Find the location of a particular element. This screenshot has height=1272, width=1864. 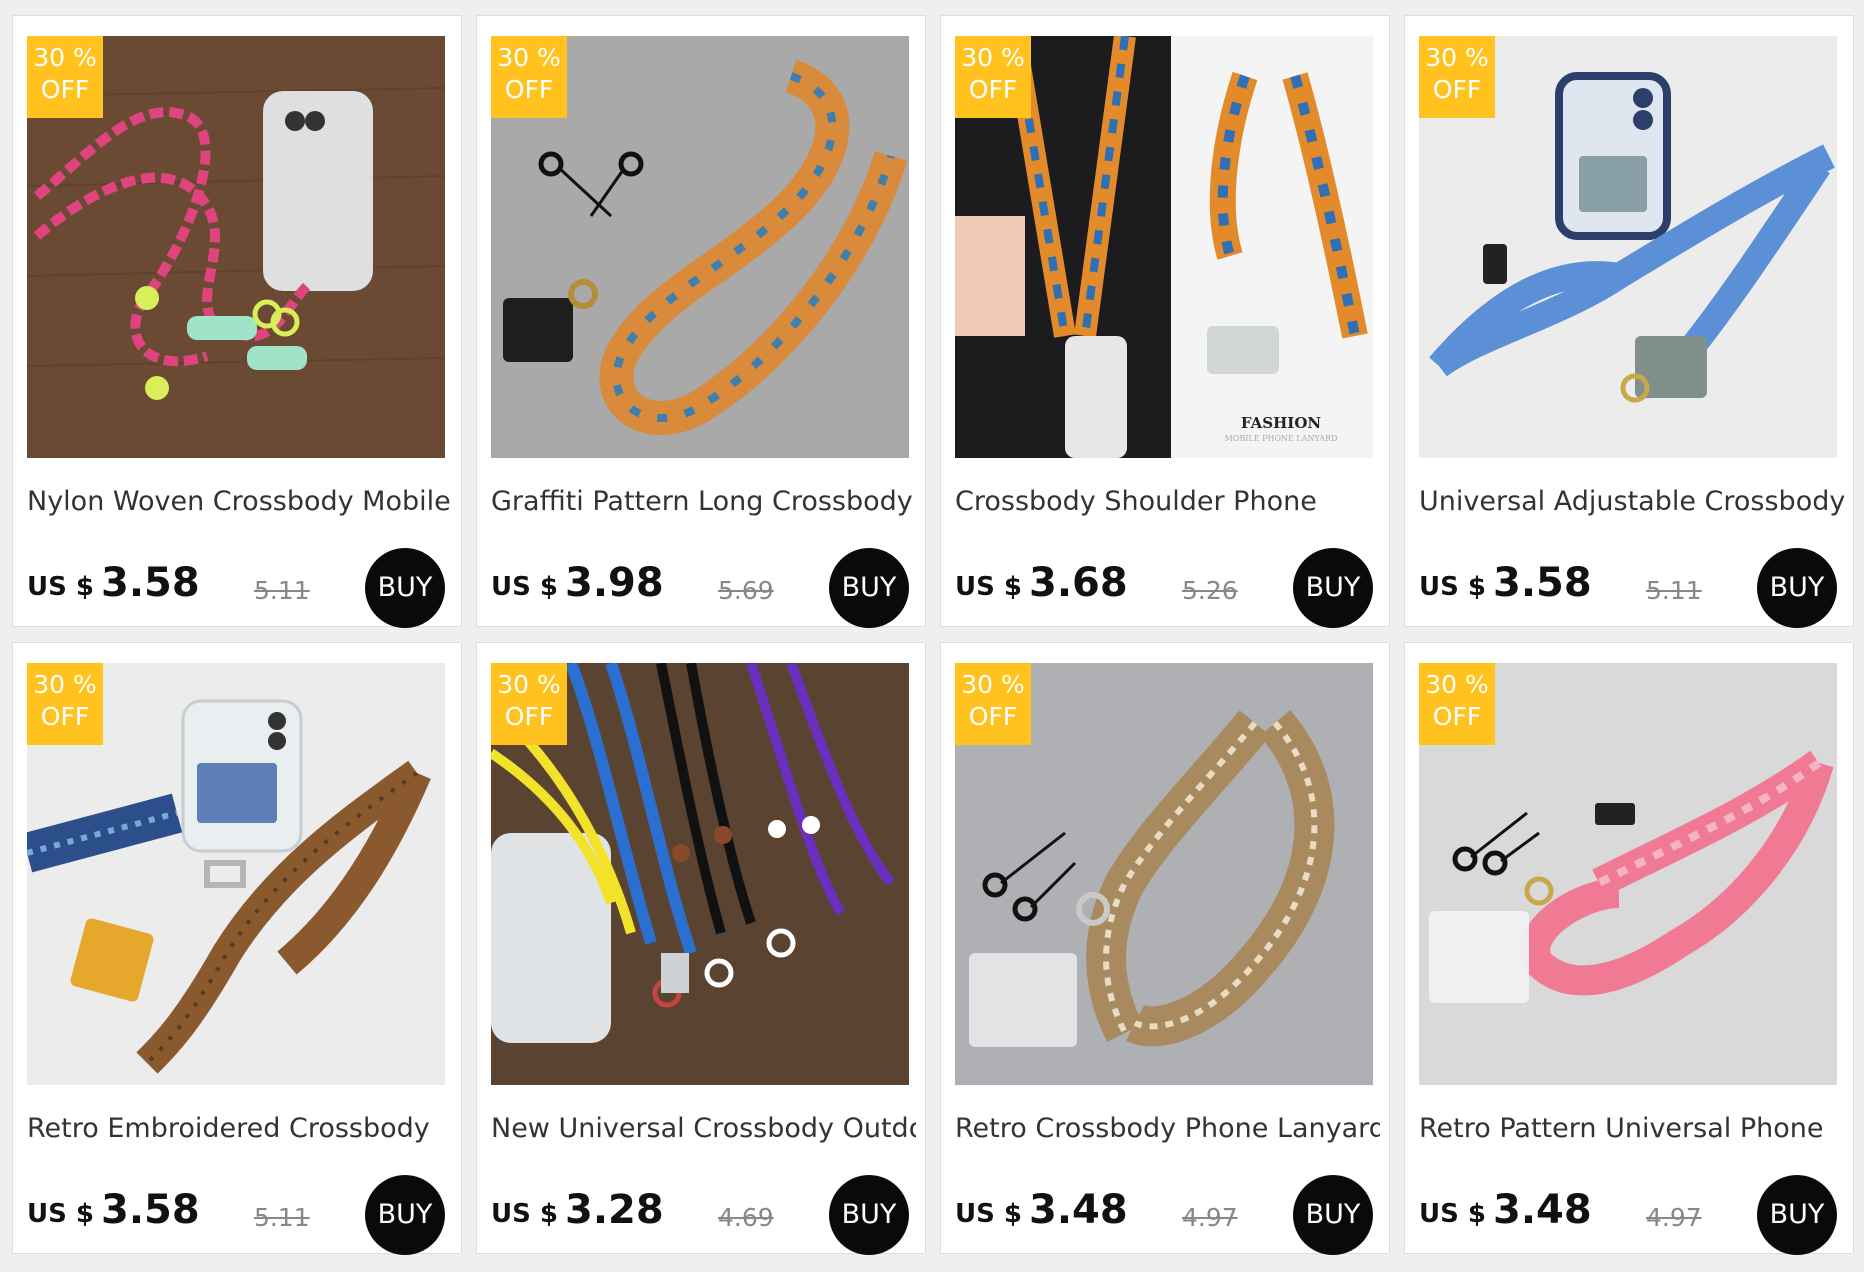

product-title: Retro Pattern Universal Phone is located at coordinates (1631, 1128).